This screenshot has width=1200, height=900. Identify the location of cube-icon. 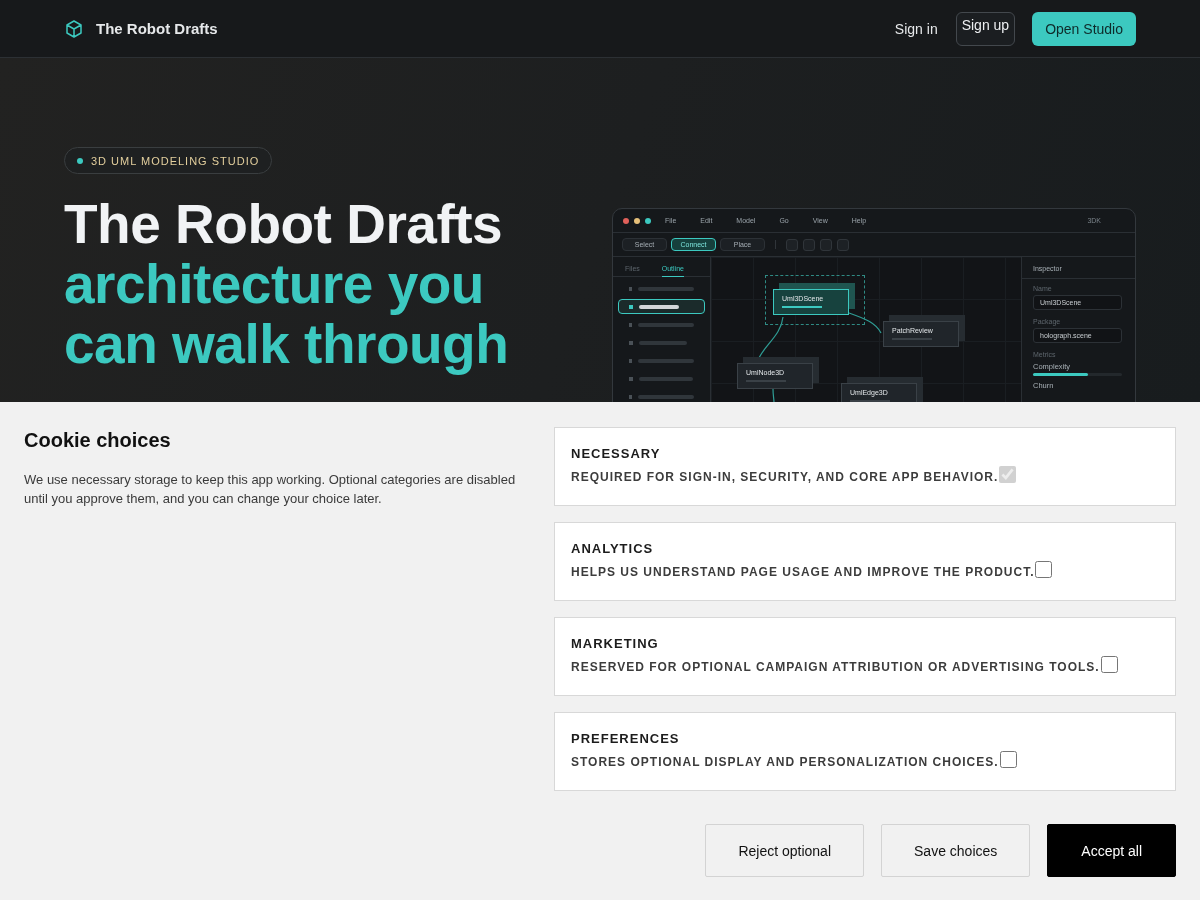
(74, 28).